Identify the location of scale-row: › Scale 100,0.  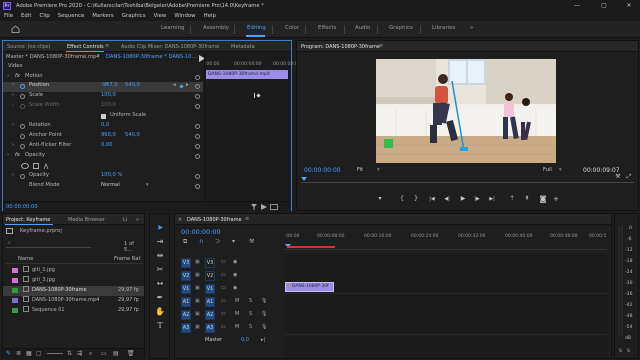
(107, 97).